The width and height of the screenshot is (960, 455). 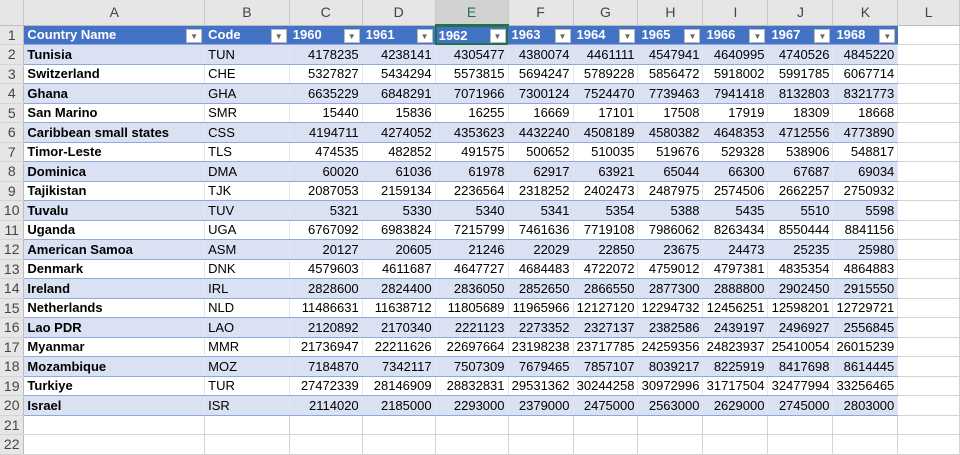 What do you see at coordinates (800, 269) in the screenshot?
I see `population-cell: 4835354` at bounding box center [800, 269].